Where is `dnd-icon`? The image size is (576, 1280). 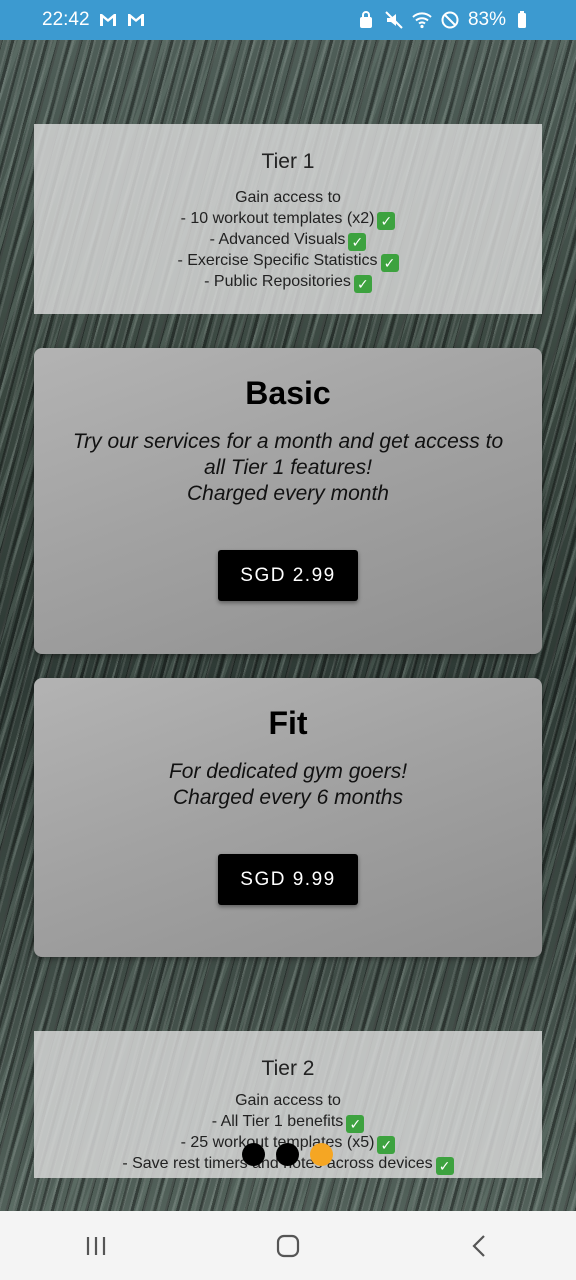 dnd-icon is located at coordinates (450, 20).